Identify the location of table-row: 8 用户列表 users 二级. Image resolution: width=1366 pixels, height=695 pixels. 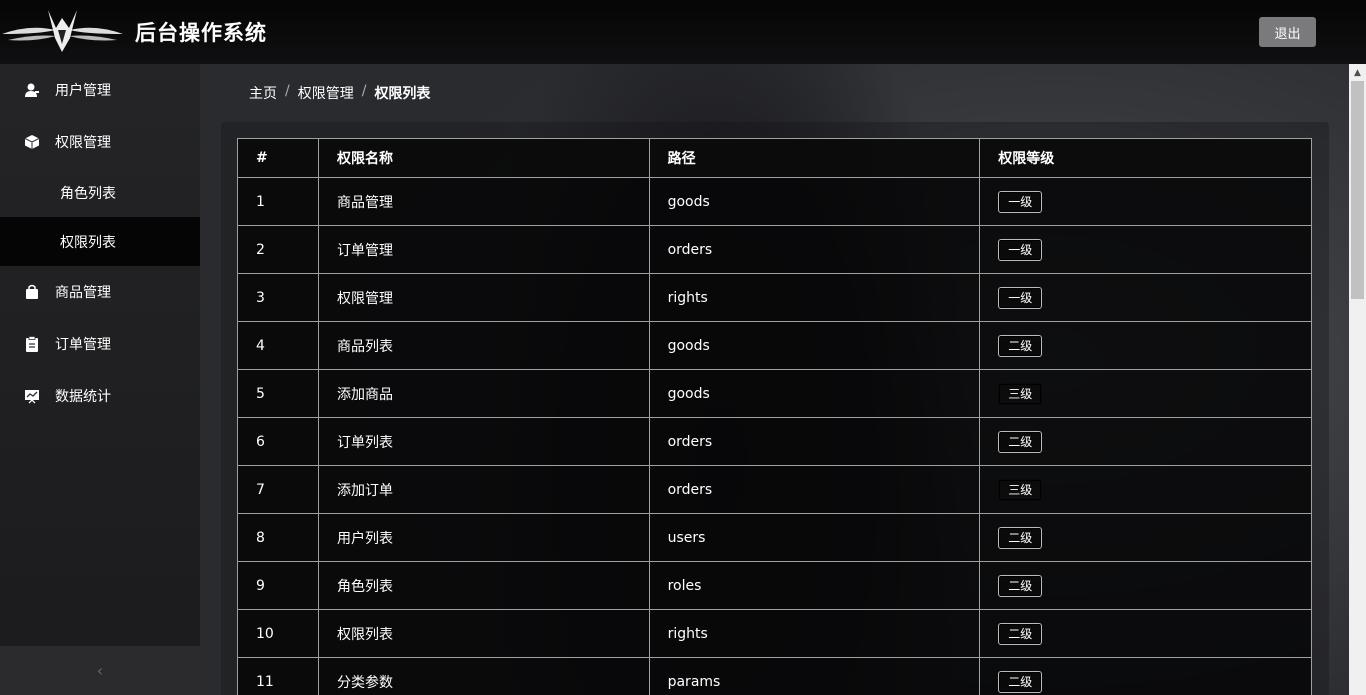
(774, 537).